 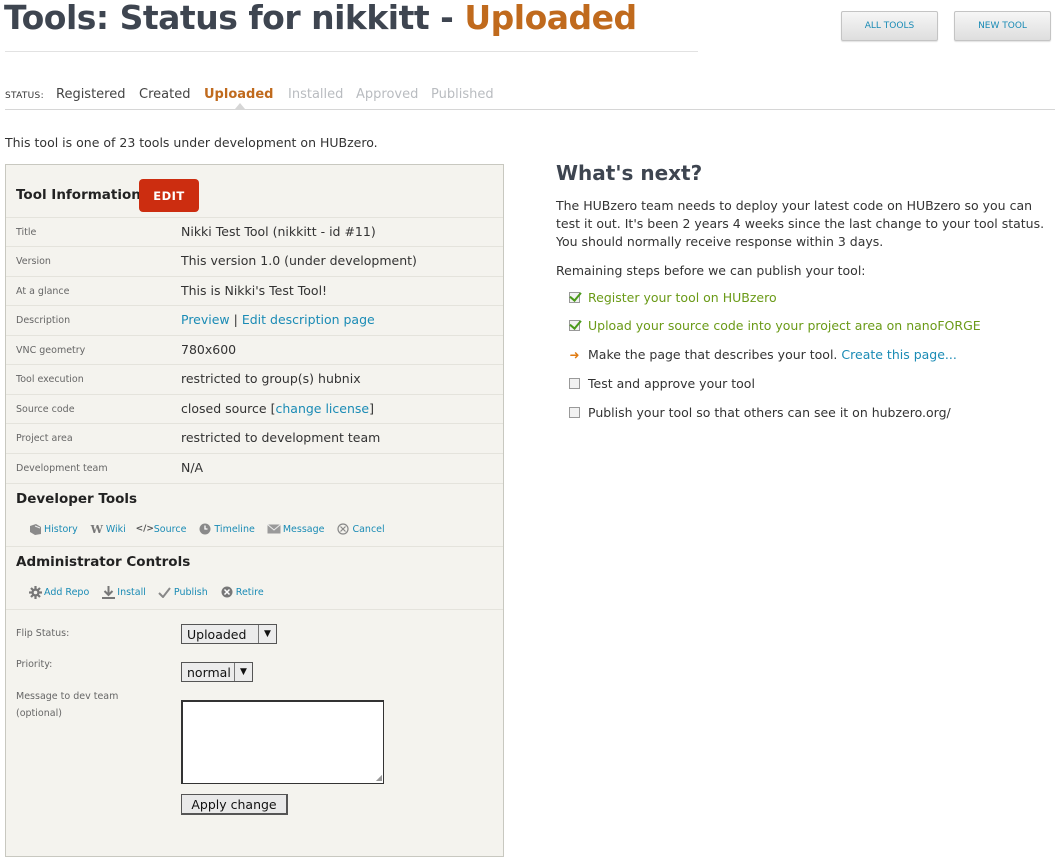 I want to click on message-textarea: ◢, so click(x=282, y=742).